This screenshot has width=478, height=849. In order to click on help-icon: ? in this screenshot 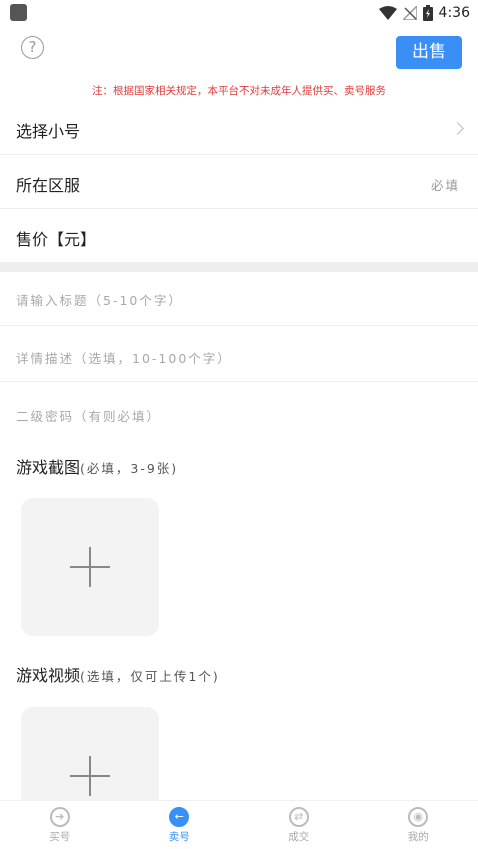, I will do `click(32, 47)`.